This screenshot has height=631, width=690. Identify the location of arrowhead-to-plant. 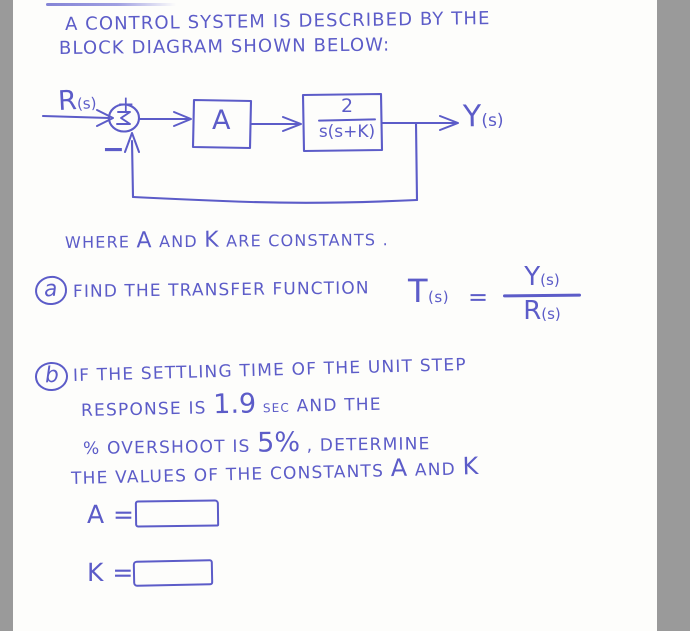
(292, 124).